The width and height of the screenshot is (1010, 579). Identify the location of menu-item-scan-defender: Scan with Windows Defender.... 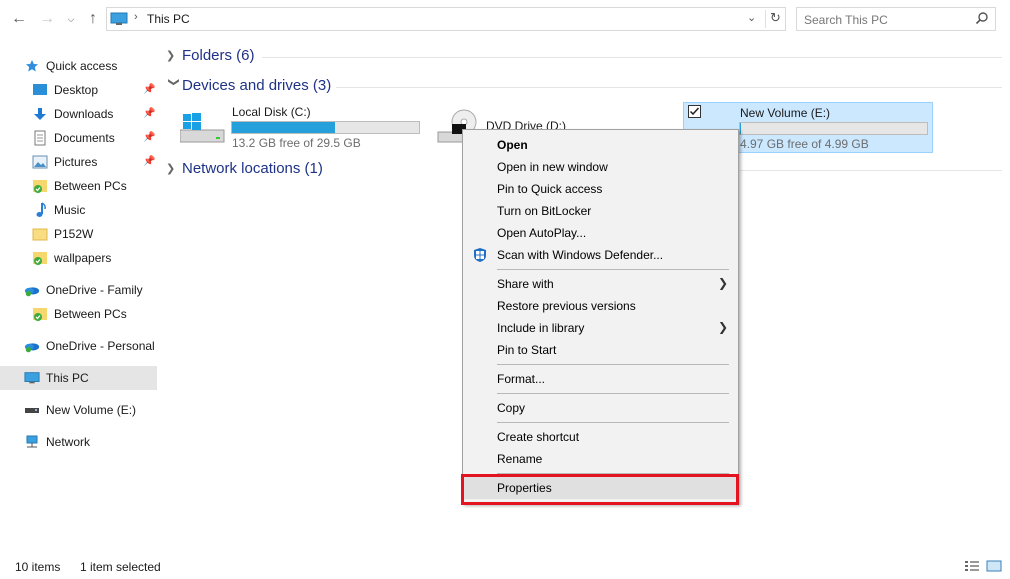
(600, 255).